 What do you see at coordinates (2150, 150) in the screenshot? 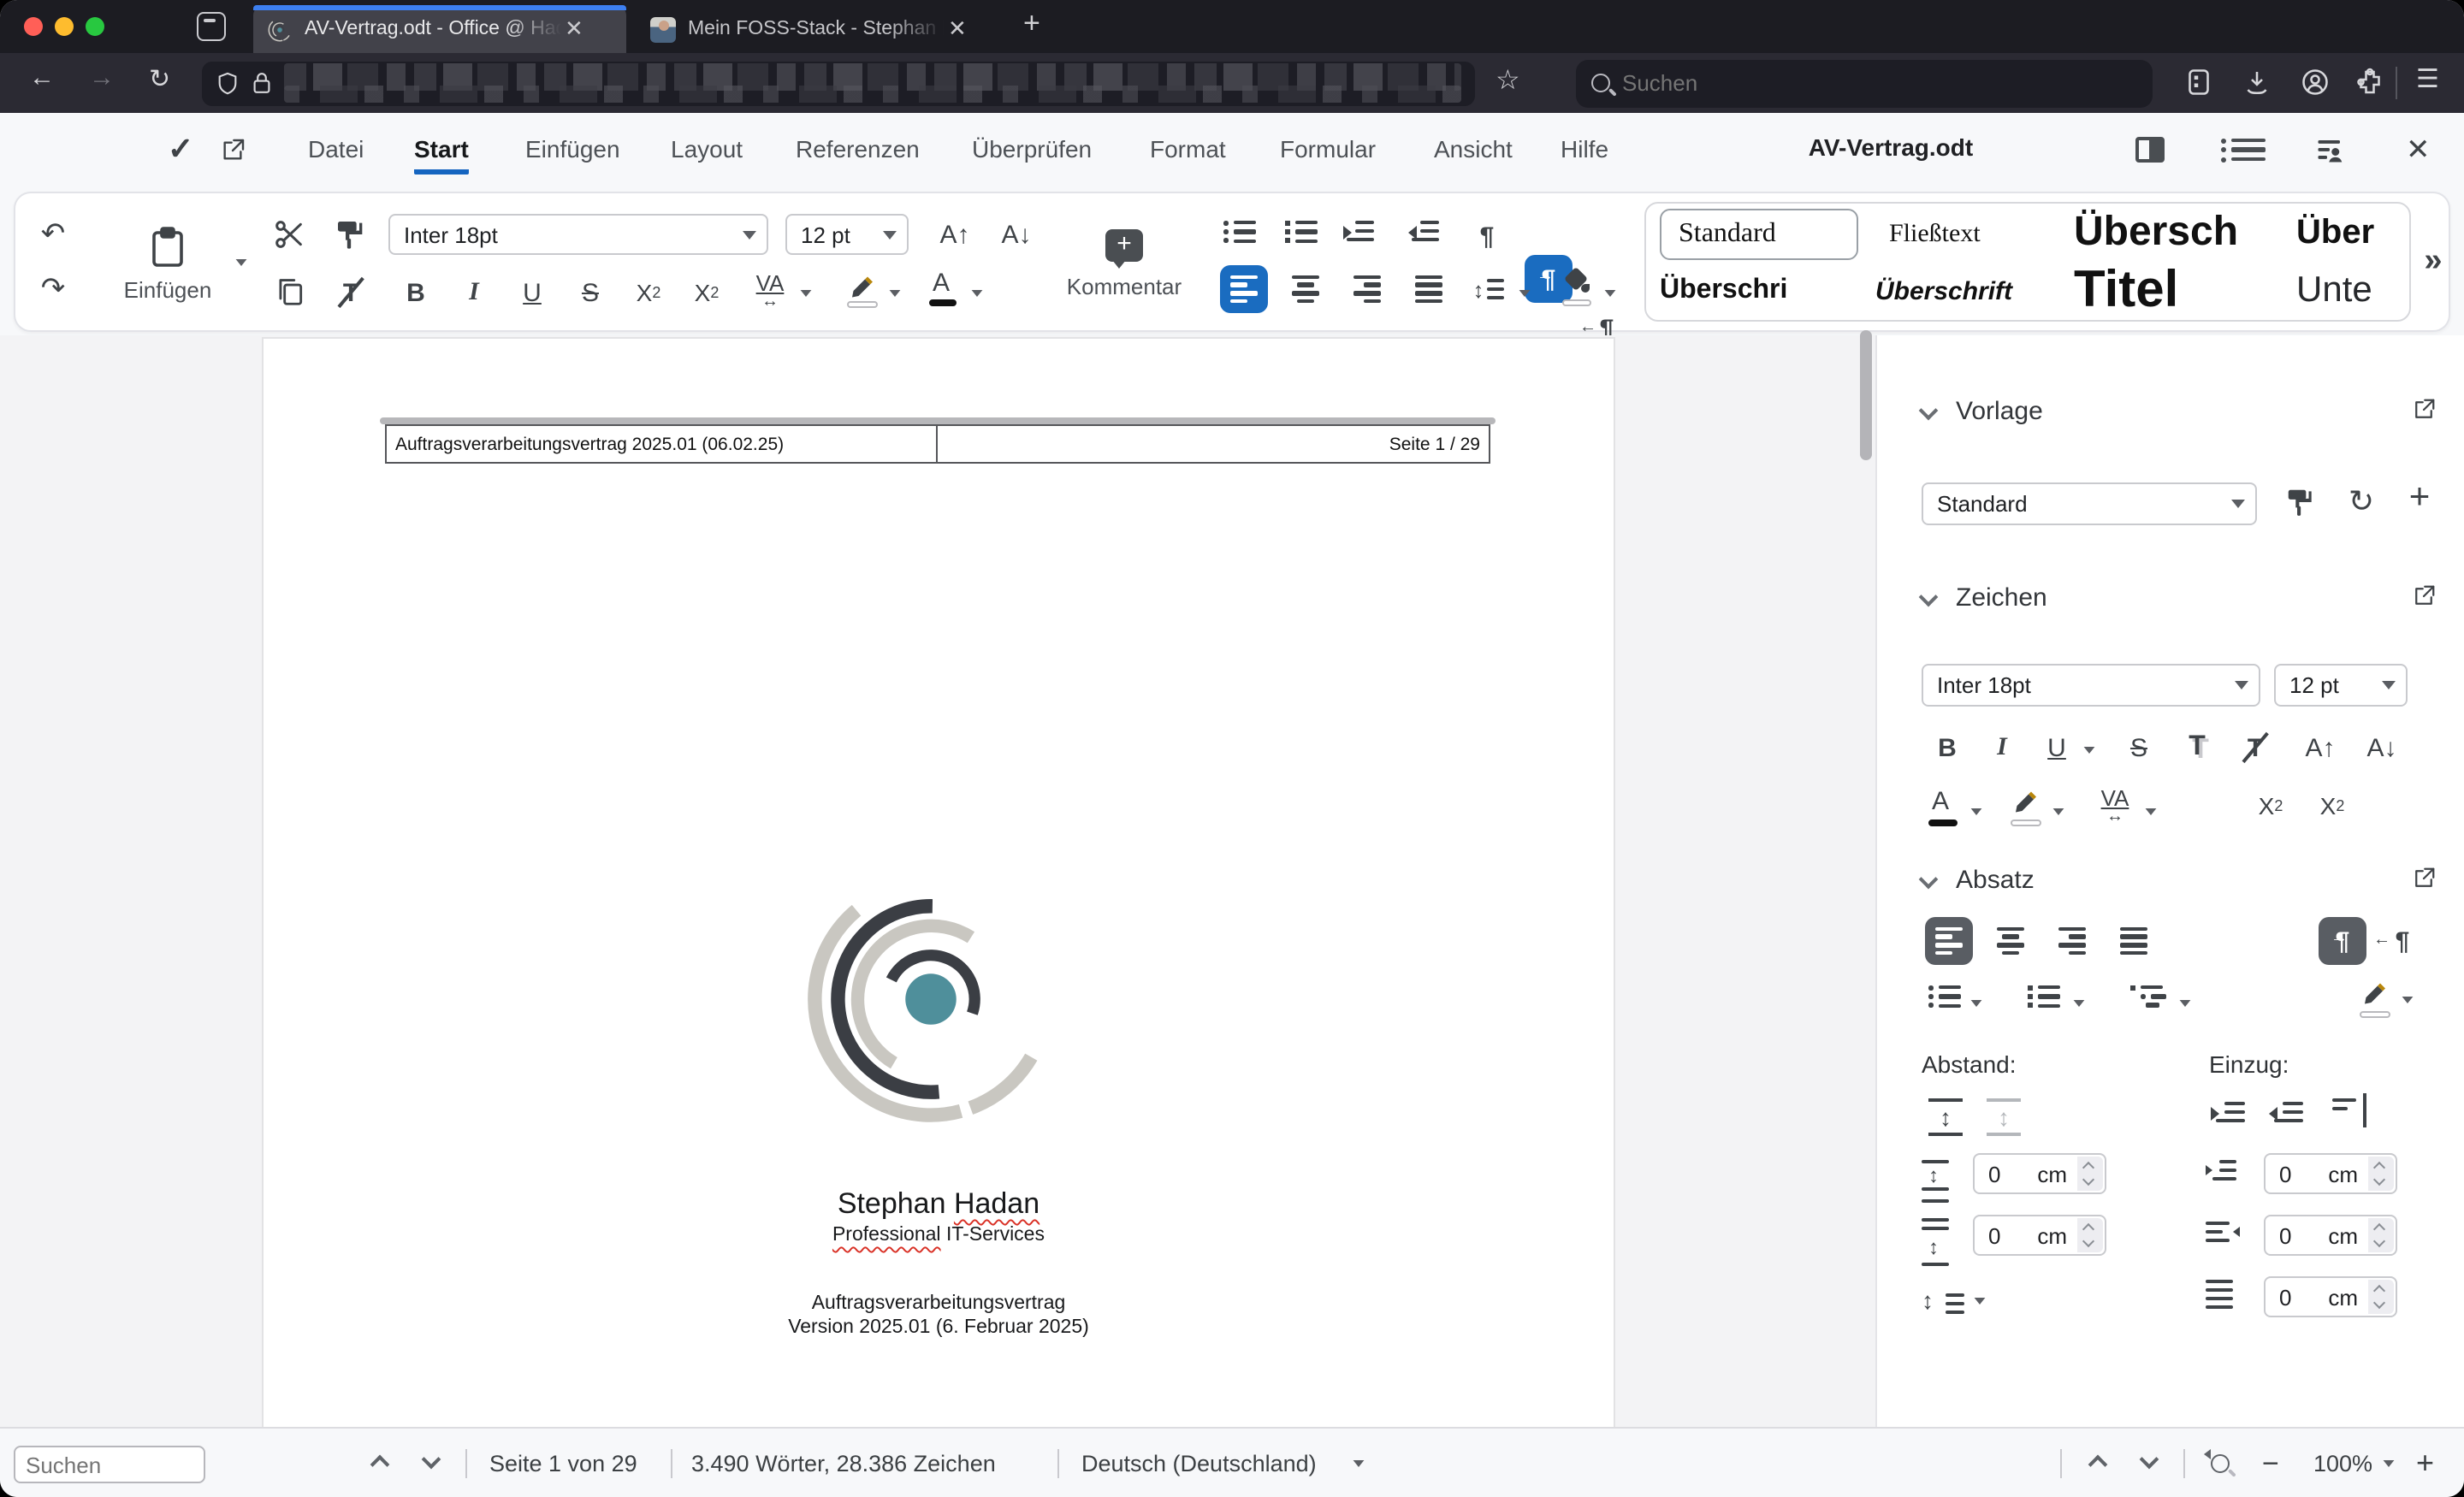
I see `sidebar-toggle-icon` at bounding box center [2150, 150].